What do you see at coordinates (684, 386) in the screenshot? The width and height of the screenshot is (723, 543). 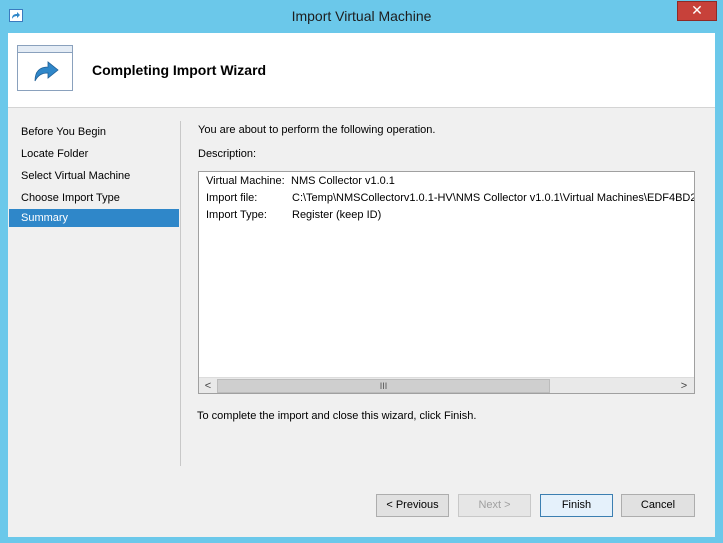 I see `scroll-right-arrow-icon: >` at bounding box center [684, 386].